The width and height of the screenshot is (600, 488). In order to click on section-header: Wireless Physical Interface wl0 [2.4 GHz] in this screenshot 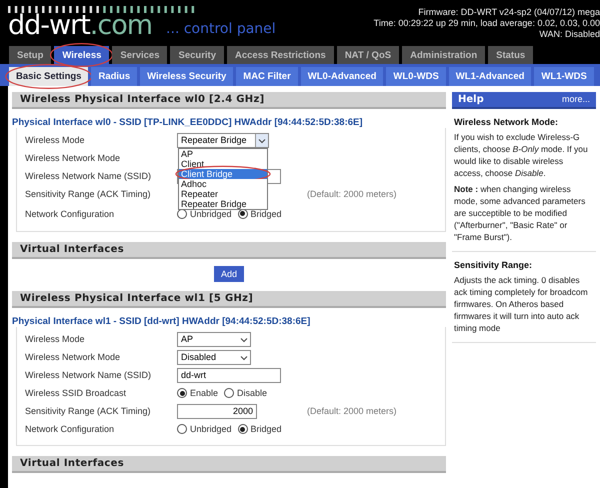, I will do `click(229, 100)`.